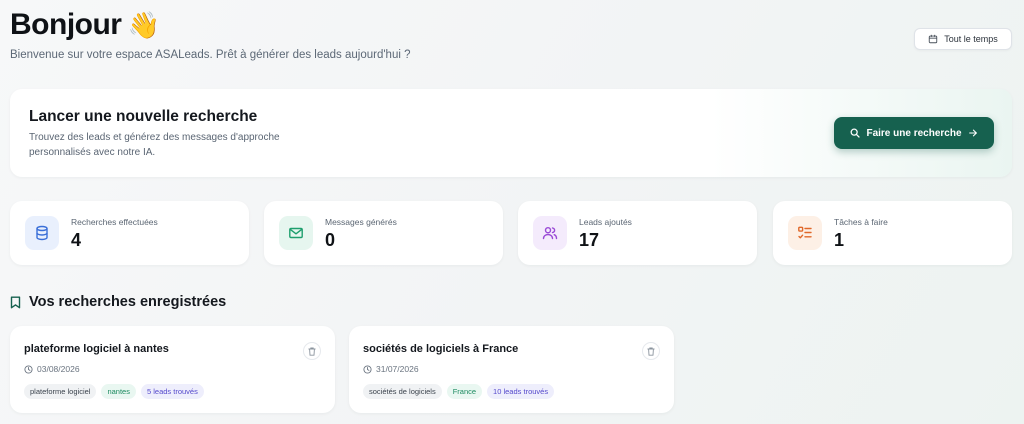  I want to click on stat-value: 17, so click(589, 240).